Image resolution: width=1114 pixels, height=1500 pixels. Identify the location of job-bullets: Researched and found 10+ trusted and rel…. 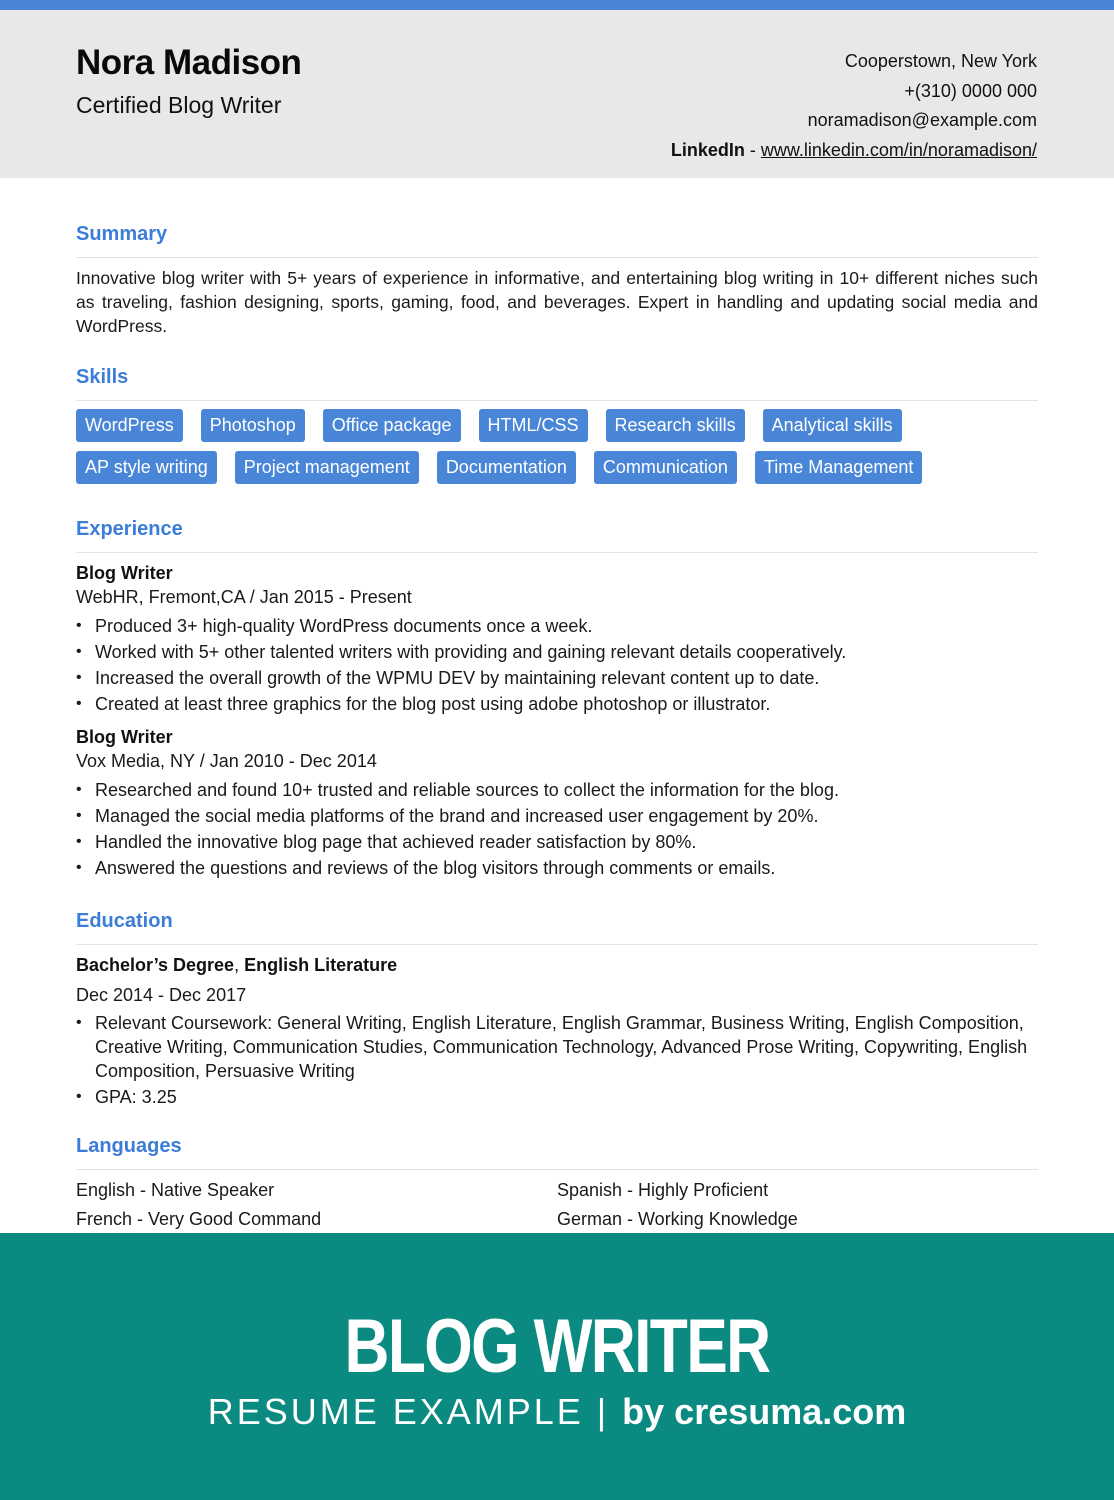
(557, 829).